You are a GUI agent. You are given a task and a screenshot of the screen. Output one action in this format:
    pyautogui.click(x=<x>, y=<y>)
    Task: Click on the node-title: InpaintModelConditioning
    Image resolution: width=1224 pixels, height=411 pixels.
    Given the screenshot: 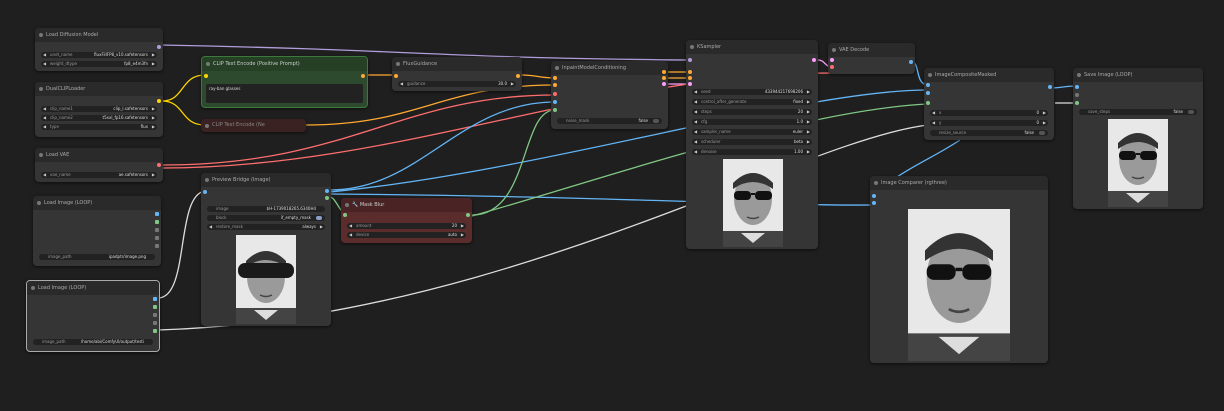 What is the action you would take?
    pyautogui.click(x=609, y=68)
    